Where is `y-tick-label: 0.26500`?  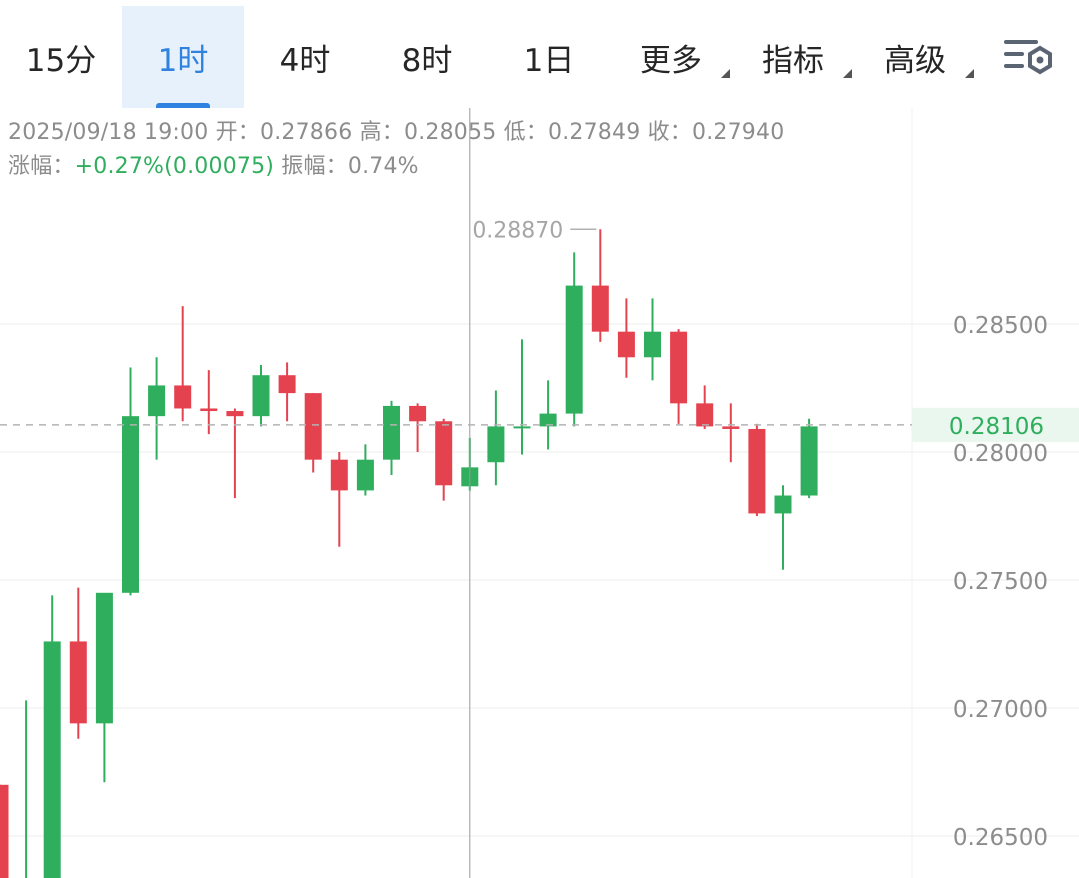 y-tick-label: 0.26500 is located at coordinates (1000, 838).